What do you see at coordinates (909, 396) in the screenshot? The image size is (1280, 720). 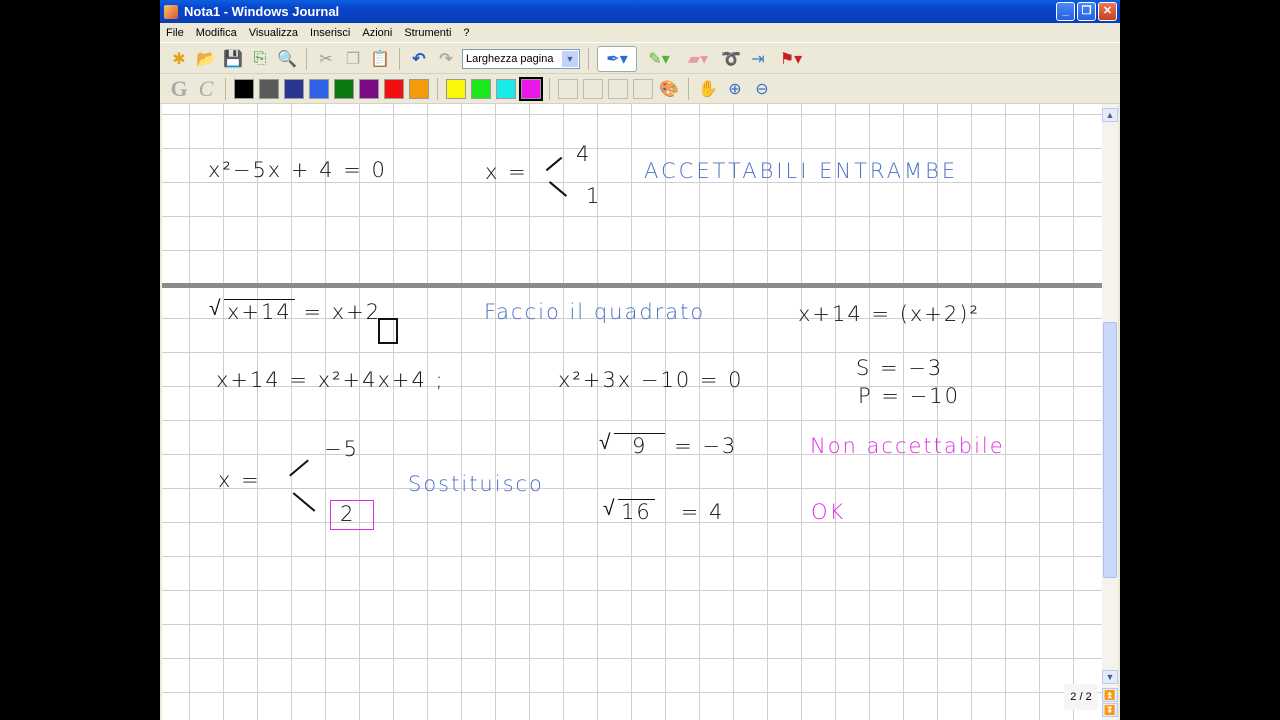 I see `product-roots: P = −10` at bounding box center [909, 396].